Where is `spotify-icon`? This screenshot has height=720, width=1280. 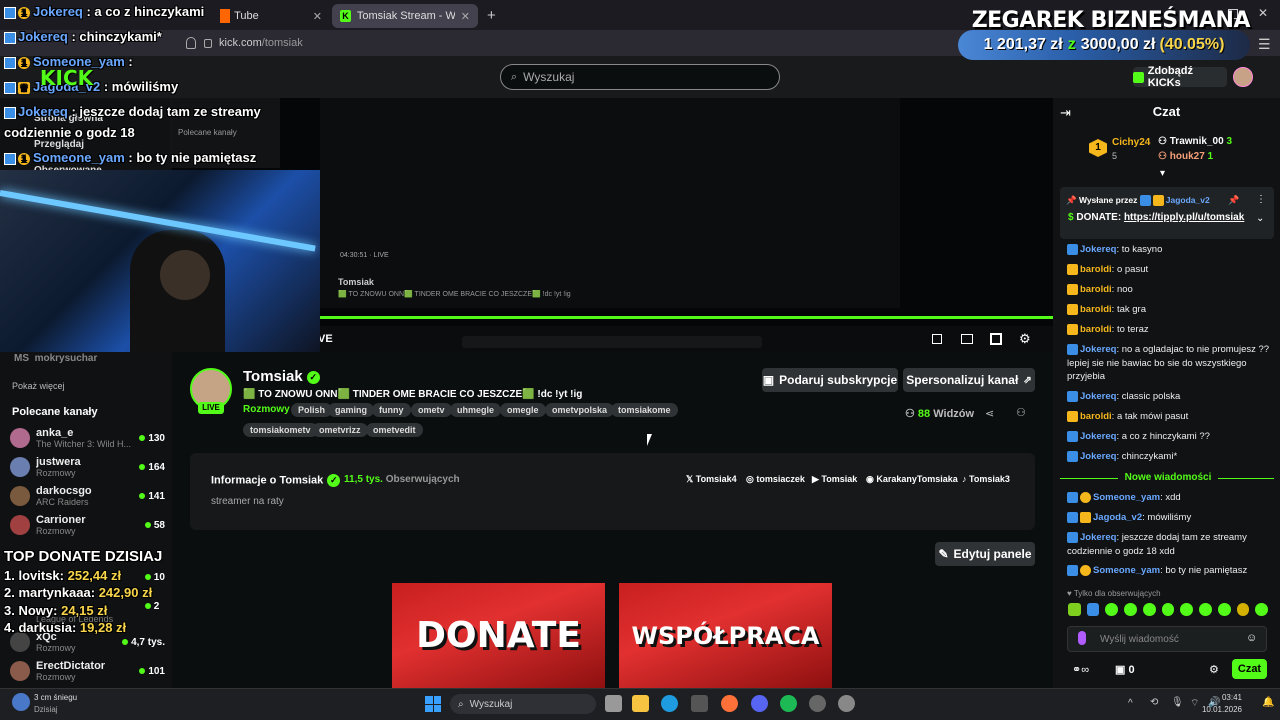 spotify-icon is located at coordinates (788, 703).